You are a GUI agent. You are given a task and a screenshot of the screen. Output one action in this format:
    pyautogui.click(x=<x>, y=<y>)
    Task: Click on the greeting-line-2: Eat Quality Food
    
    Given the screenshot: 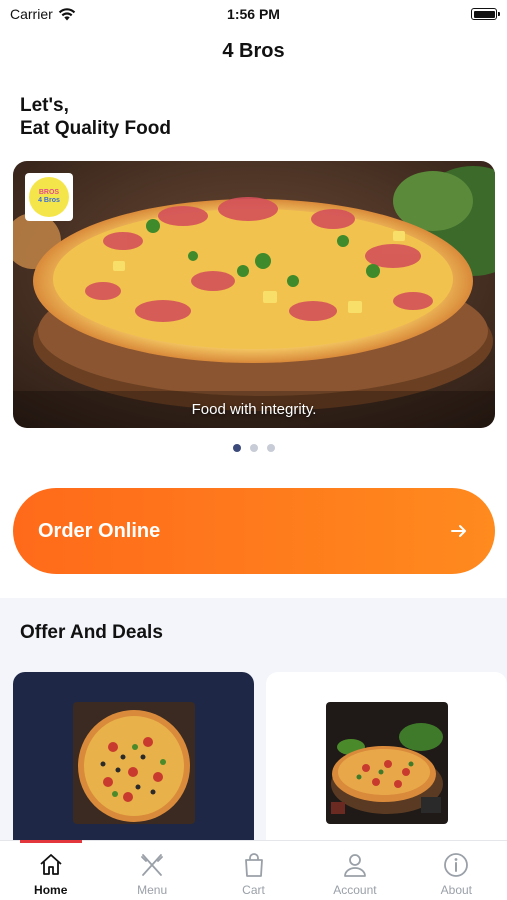 What is the action you would take?
    pyautogui.click(x=95, y=128)
    